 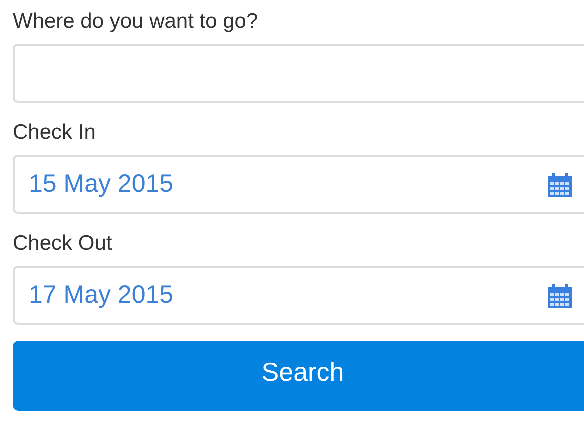 I want to click on input-field: 17 May 2015, so click(x=298, y=295).